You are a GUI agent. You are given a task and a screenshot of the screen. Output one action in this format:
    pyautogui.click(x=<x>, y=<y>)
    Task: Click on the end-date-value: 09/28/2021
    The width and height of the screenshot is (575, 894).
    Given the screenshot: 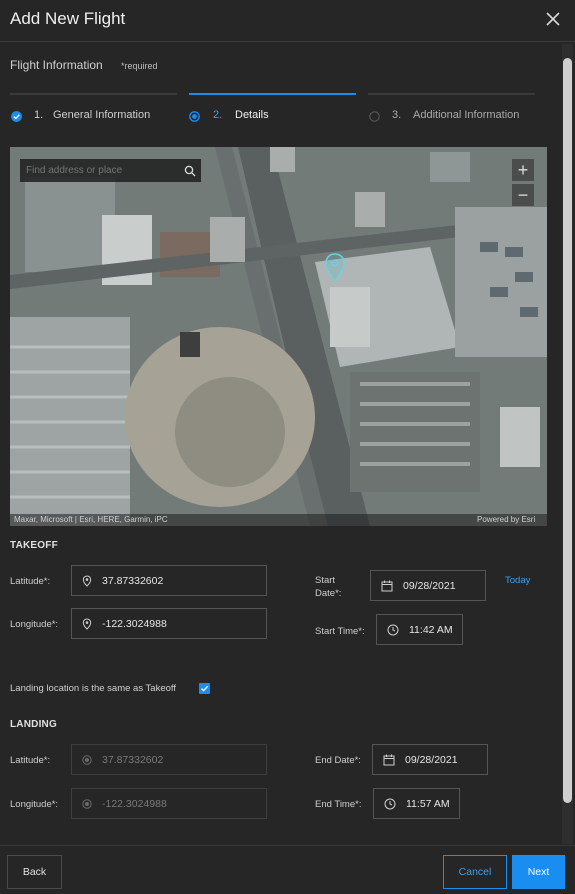 What is the action you would take?
    pyautogui.click(x=431, y=759)
    